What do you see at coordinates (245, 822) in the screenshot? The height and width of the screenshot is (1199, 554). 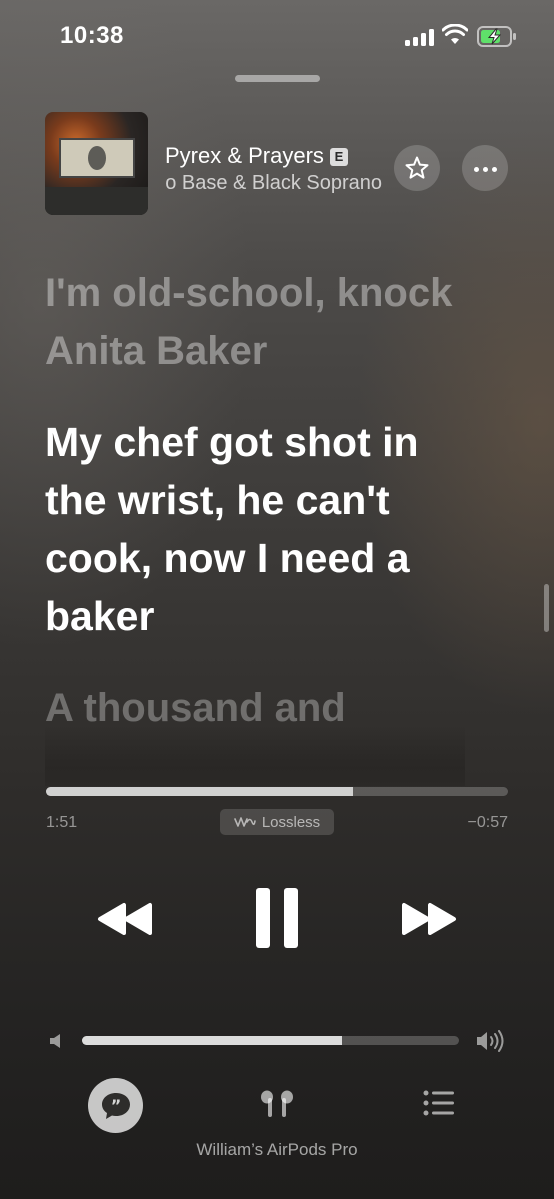 I see `lossless-wave-icon` at bounding box center [245, 822].